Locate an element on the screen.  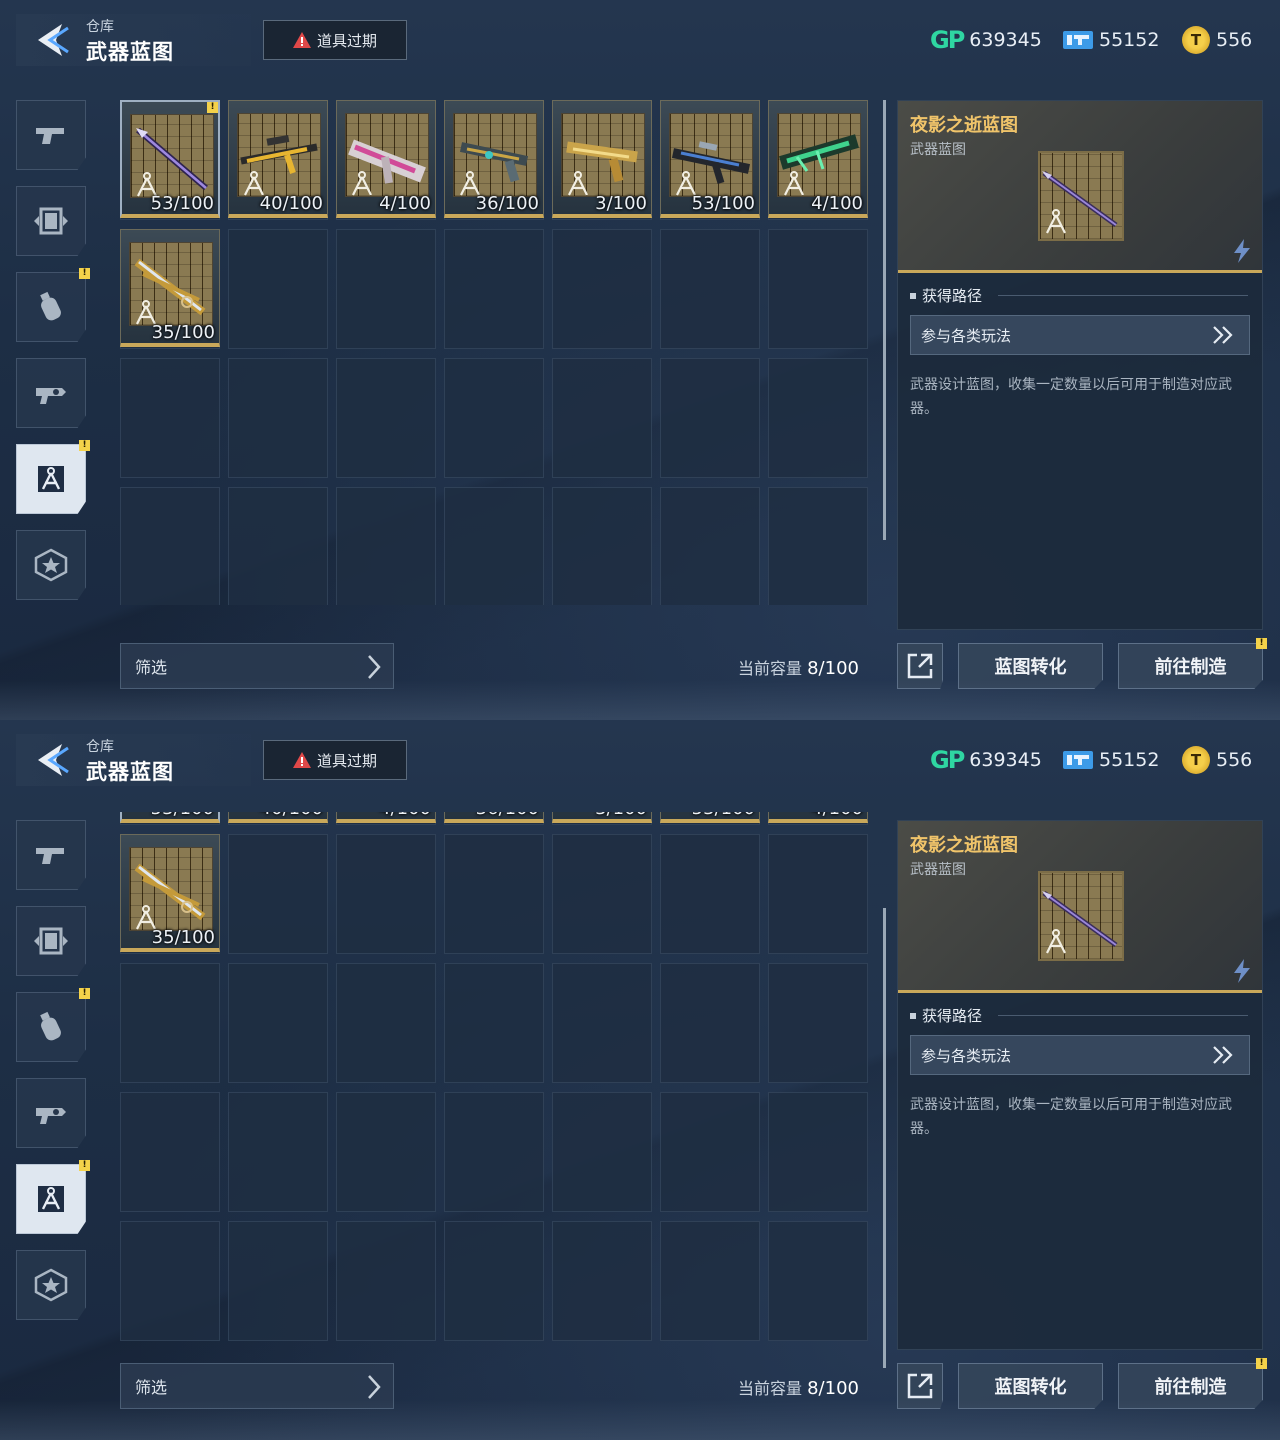
double-chevron-right-icon is located at coordinates (1223, 335).